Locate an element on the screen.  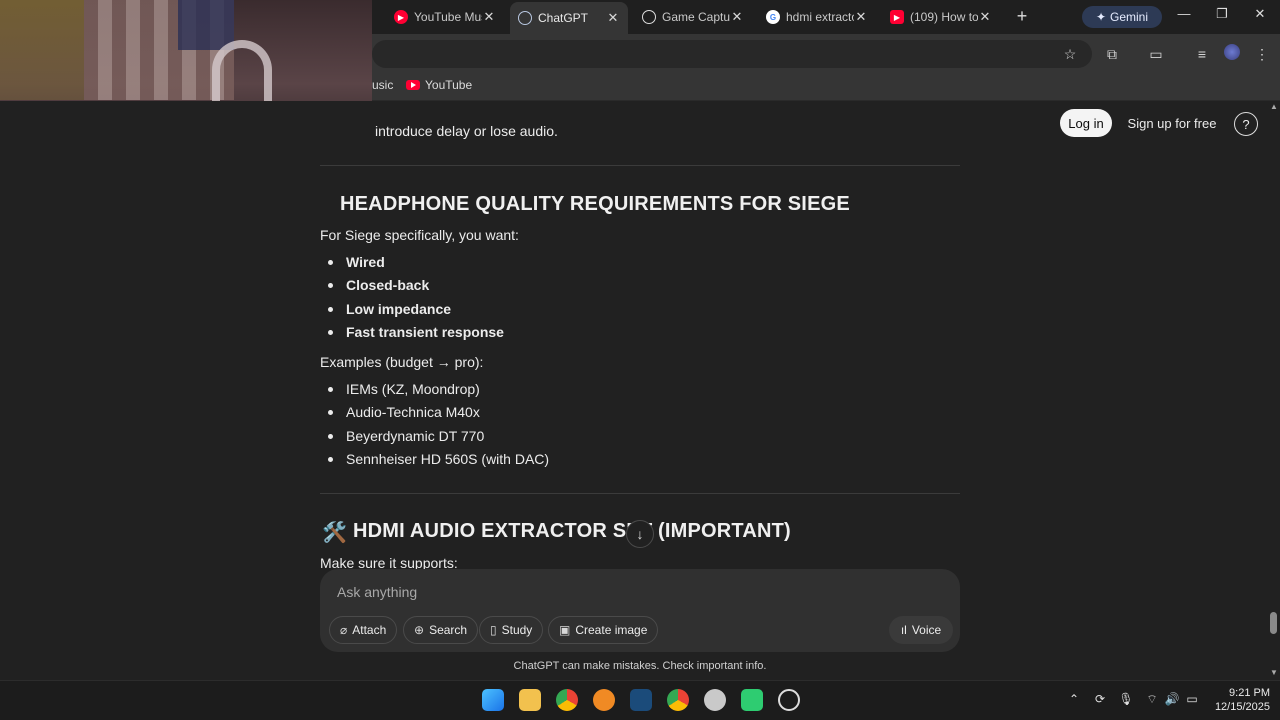
tab-youtube-music: ▶ YouTube Music ✕ is located at coordinates (445, 17).